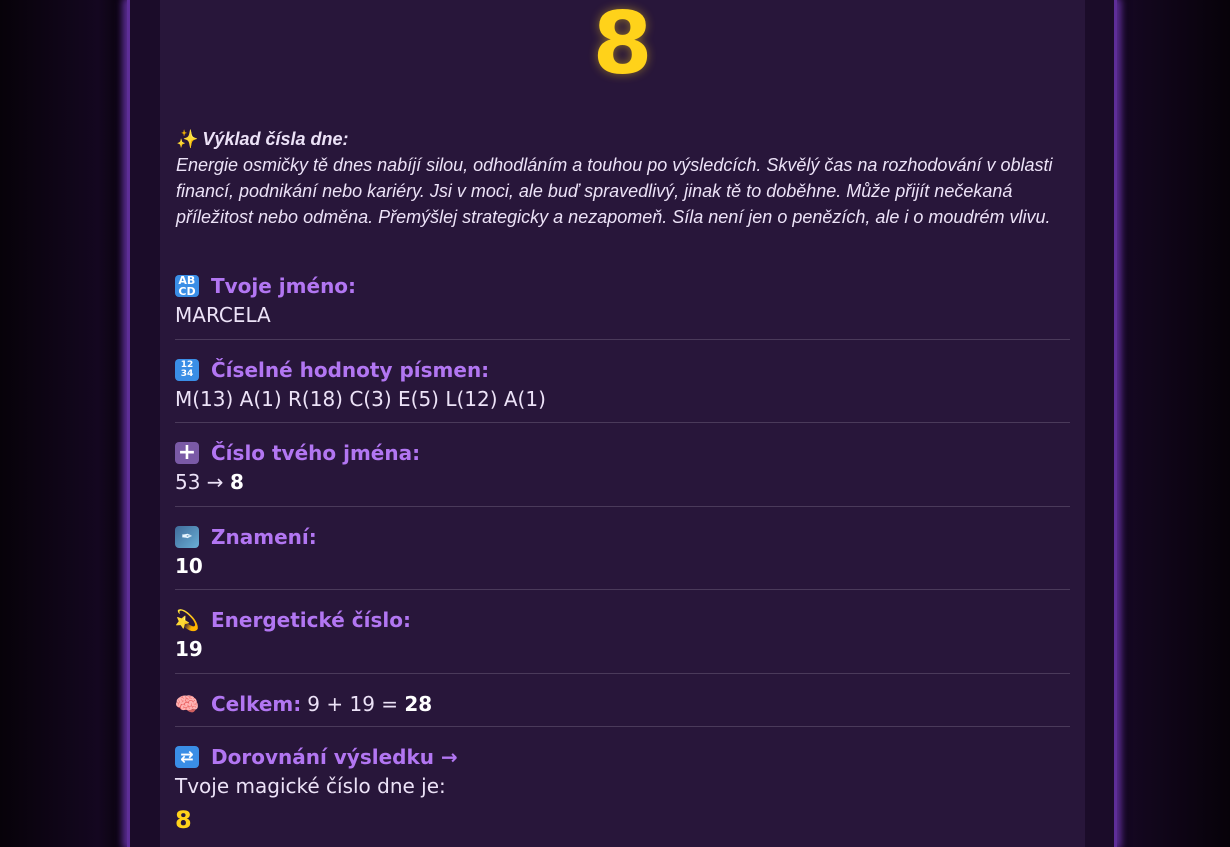 Image resolution: width=1230 pixels, height=847 pixels. Describe the element at coordinates (622, 286) in the screenshot. I see `name-label: AB CD Tvoje jméno:` at that location.